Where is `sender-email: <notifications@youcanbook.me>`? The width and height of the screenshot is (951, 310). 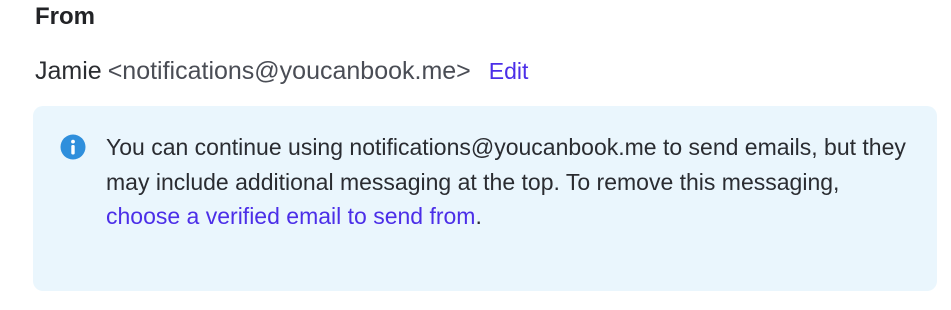 sender-email: <notifications@youcanbook.me> is located at coordinates (289, 71).